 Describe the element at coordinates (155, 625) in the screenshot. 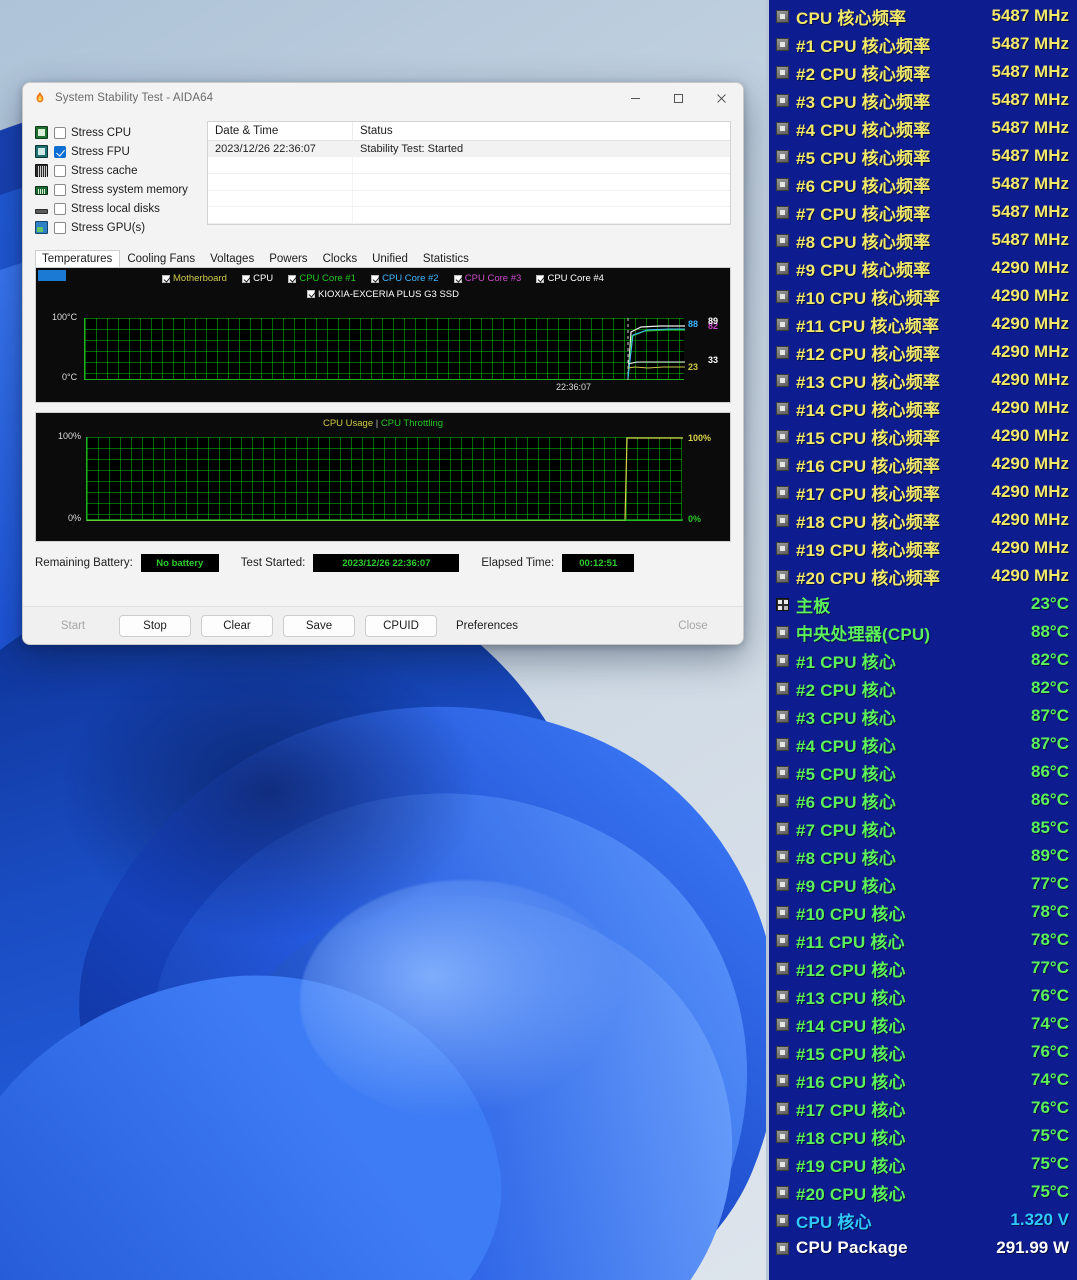

I see `stop-button: Stop` at that location.